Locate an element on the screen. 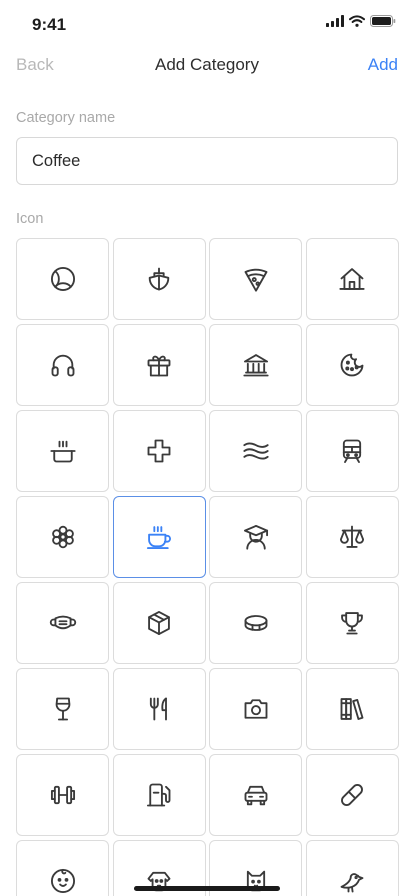  fork-knife-icon is located at coordinates (159, 709).